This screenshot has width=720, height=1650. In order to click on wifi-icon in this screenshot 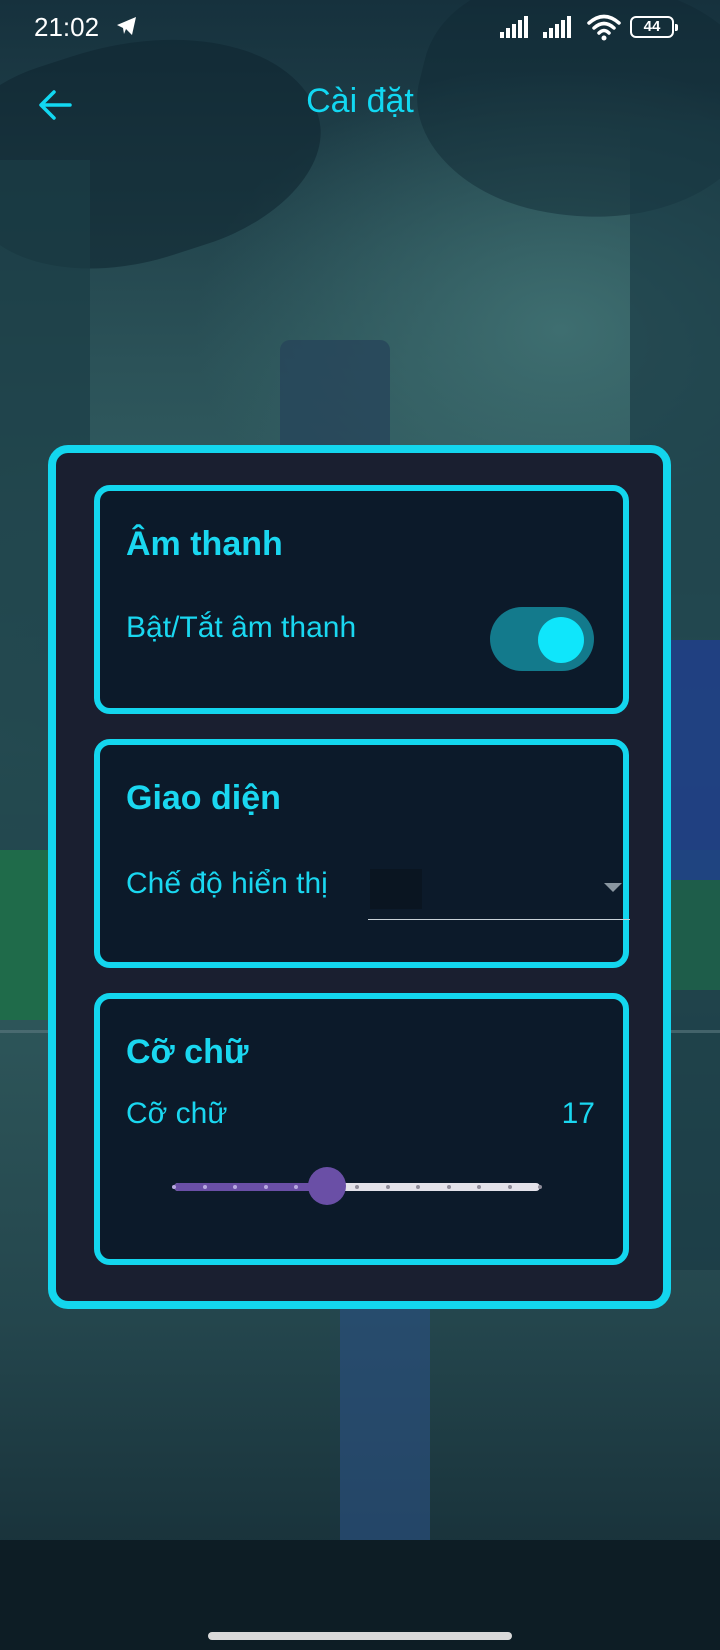, I will do `click(604, 27)`.